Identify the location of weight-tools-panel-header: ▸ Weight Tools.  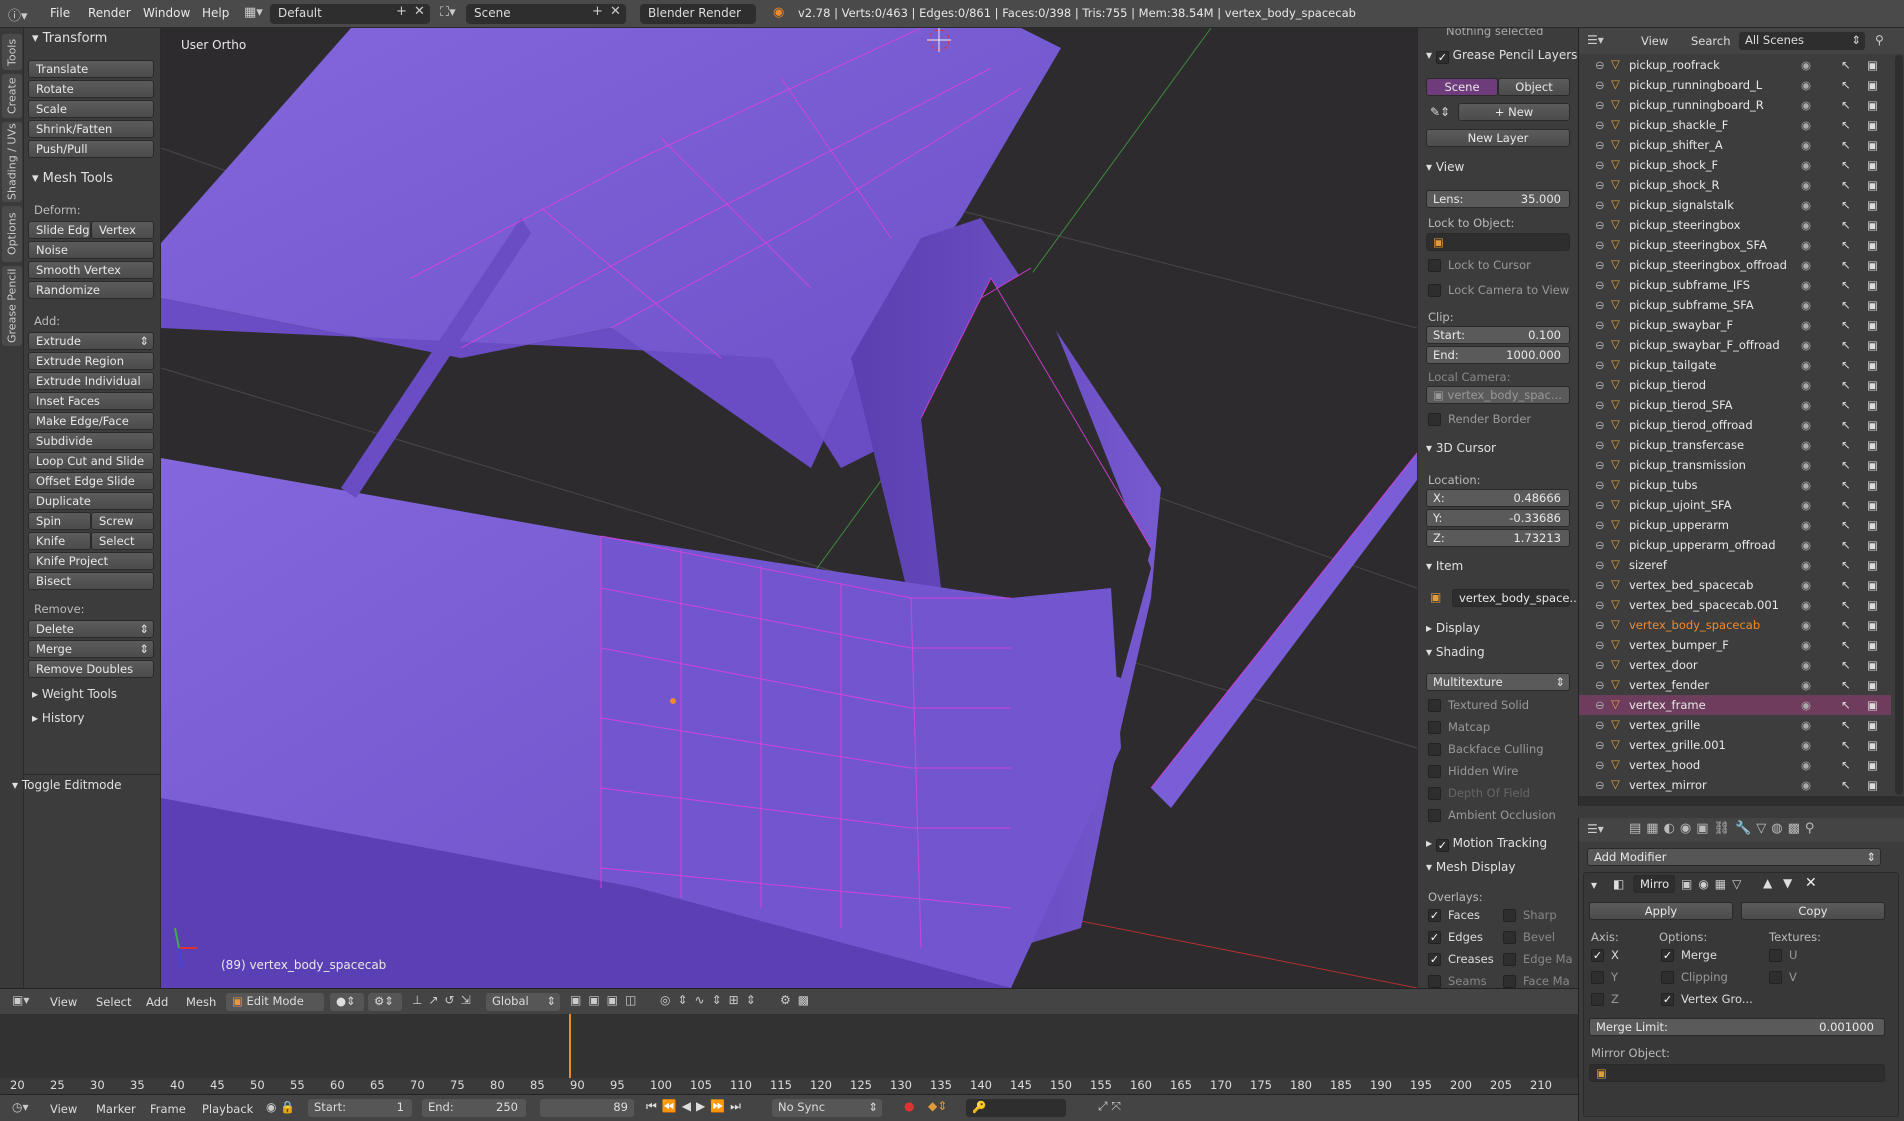
(74, 694).